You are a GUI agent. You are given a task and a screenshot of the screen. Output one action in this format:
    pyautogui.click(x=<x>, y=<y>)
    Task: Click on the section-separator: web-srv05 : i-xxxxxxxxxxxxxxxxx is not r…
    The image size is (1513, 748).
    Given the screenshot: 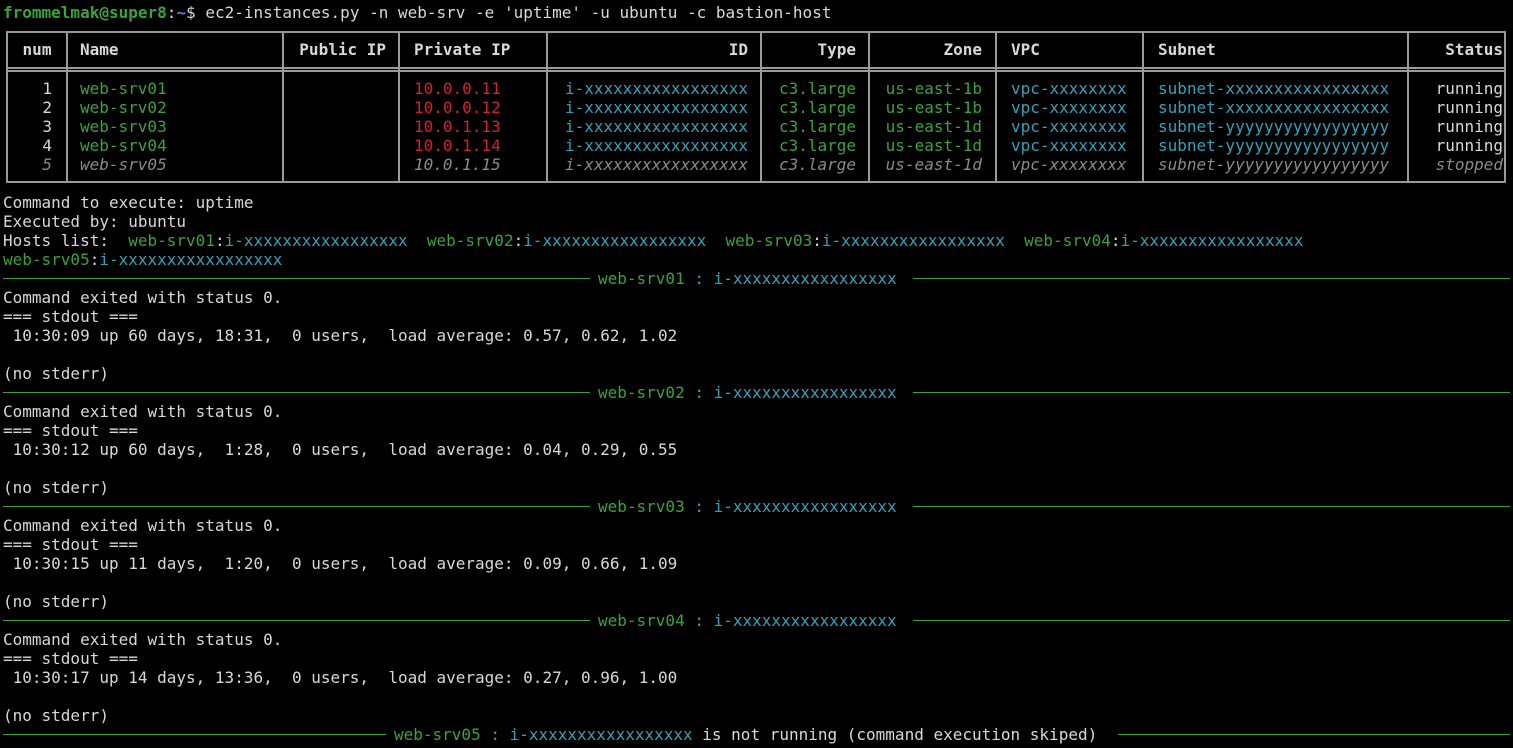 What is the action you would take?
    pyautogui.click(x=756, y=734)
    